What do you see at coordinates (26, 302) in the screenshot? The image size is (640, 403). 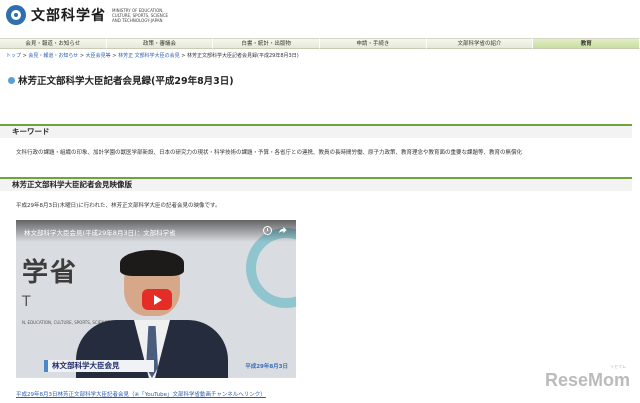 I see `backdrop-letter: T` at bounding box center [26, 302].